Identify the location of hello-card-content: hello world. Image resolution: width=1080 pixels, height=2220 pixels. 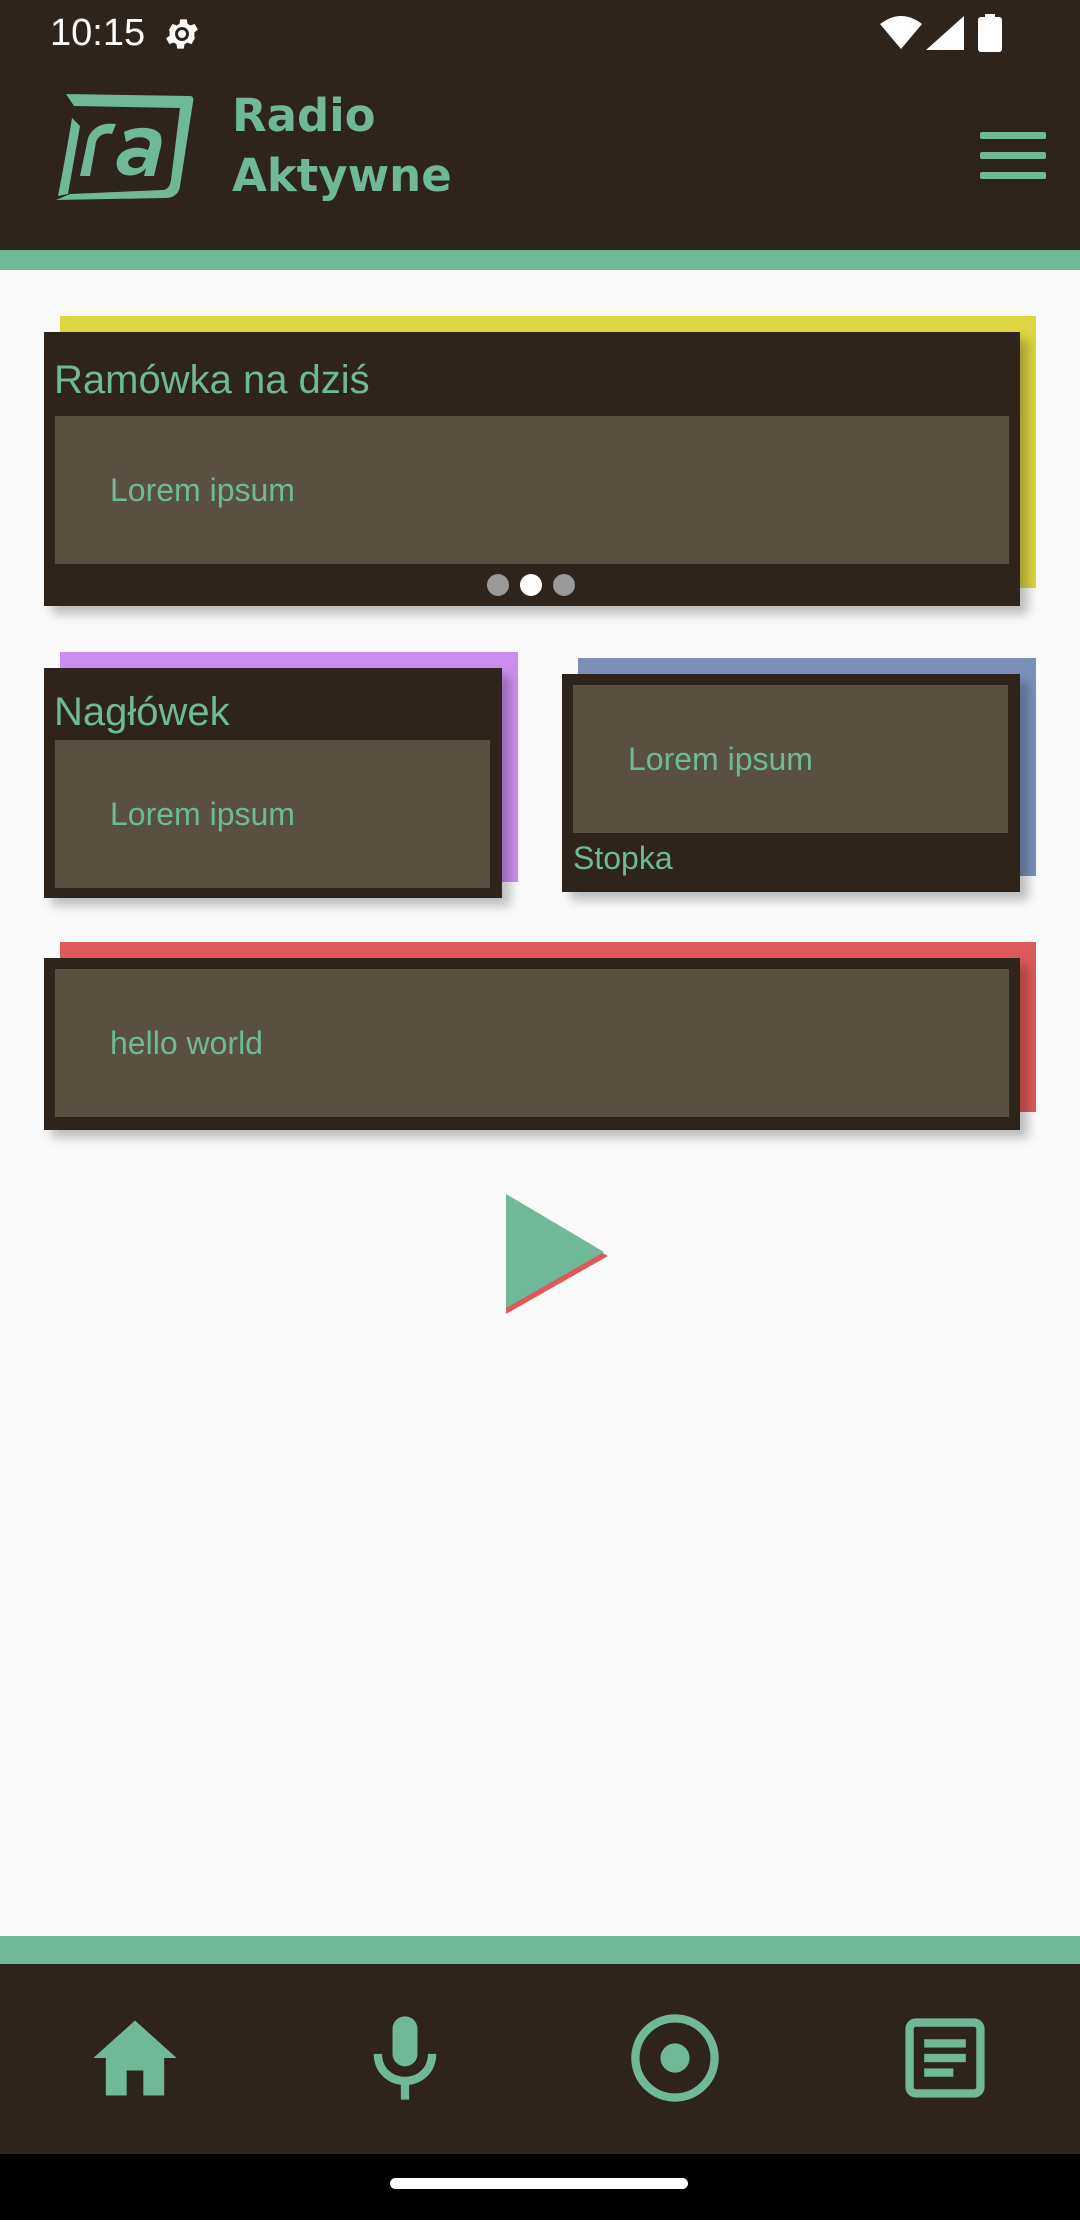
(532, 1043).